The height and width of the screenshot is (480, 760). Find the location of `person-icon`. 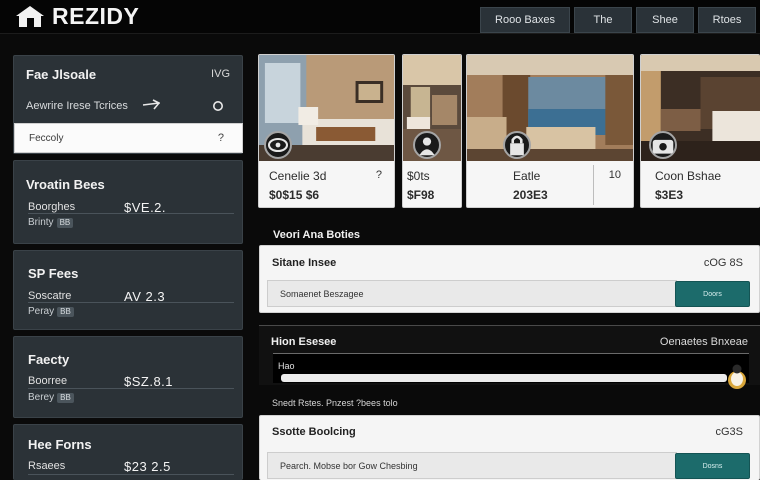

person-icon is located at coordinates (427, 145).